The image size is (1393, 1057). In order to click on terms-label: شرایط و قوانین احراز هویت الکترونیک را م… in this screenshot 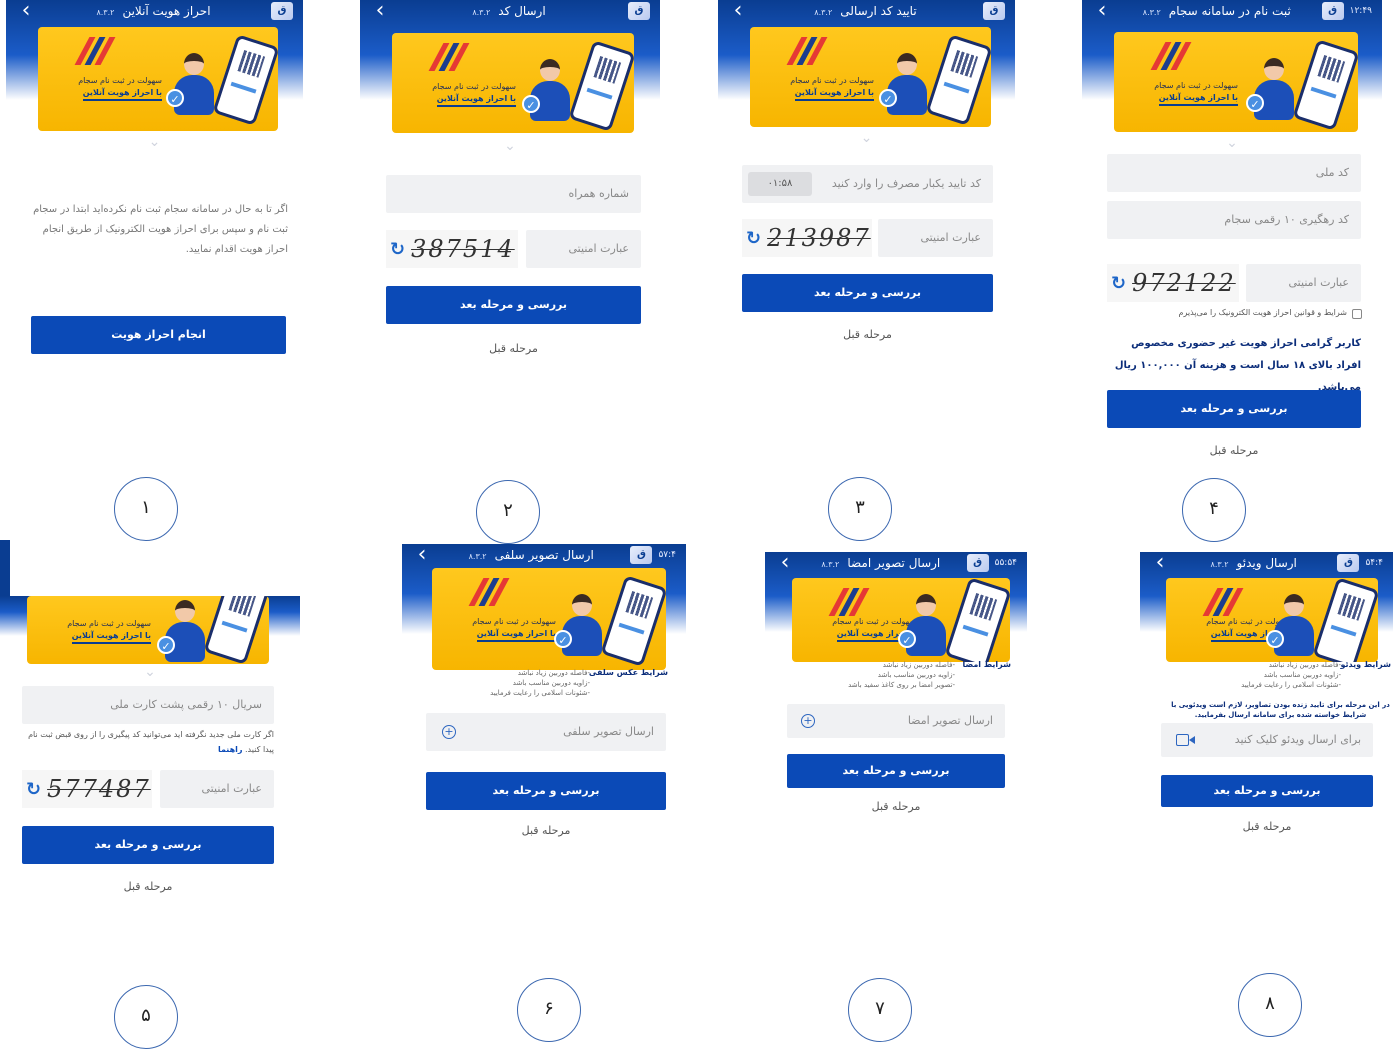, I will do `click(1227, 312)`.